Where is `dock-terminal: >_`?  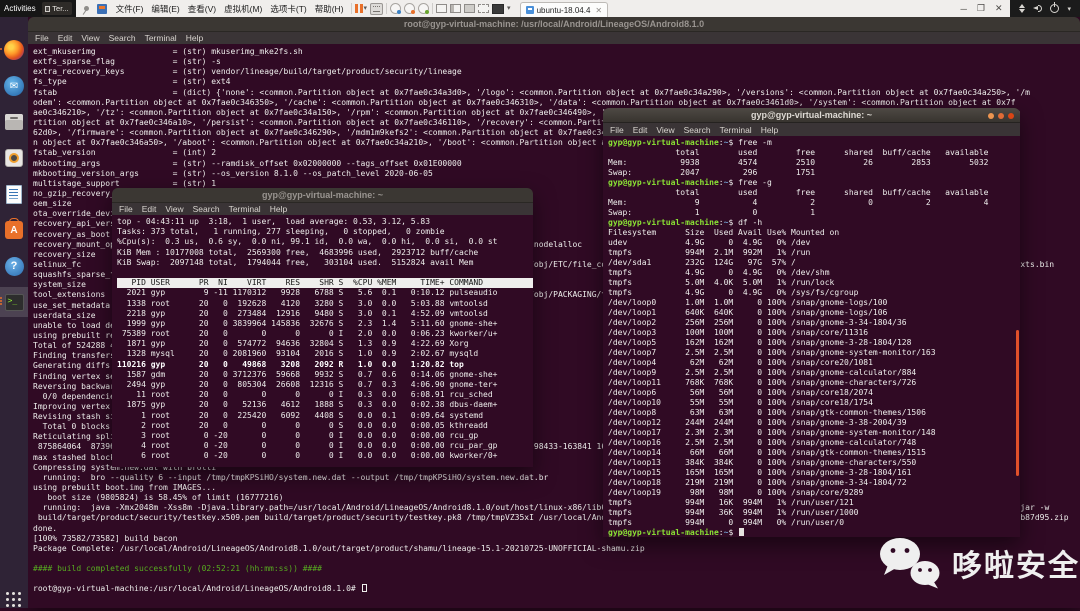 dock-terminal: >_ is located at coordinates (12, 302).